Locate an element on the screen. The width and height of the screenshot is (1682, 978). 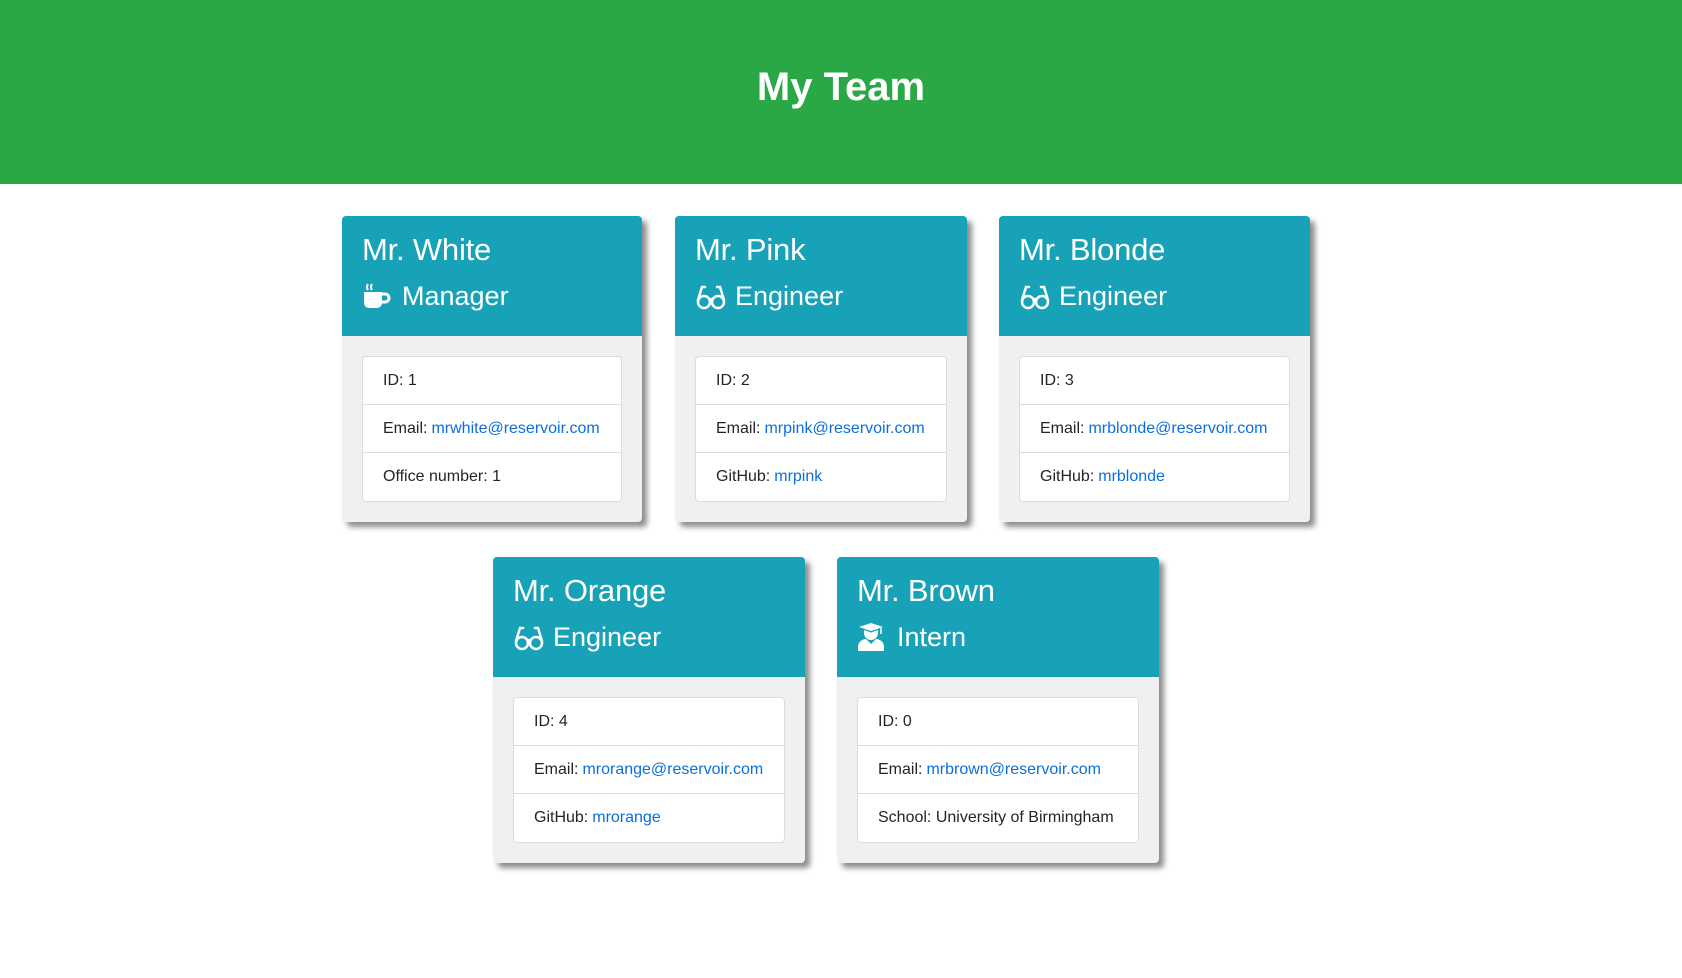
email-link: mrbrown@reservoir.com is located at coordinates (1013, 770).